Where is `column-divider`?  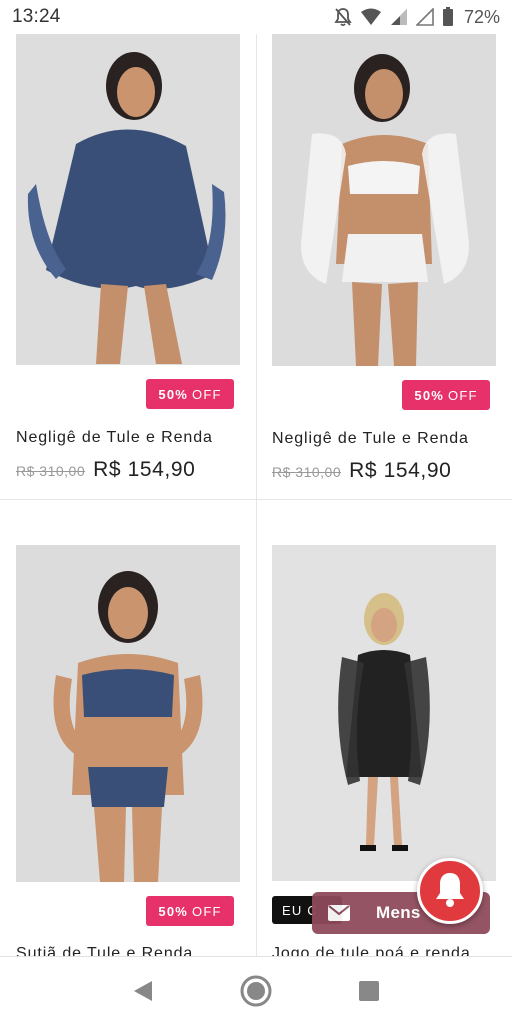
column-divider is located at coordinates (256, 495).